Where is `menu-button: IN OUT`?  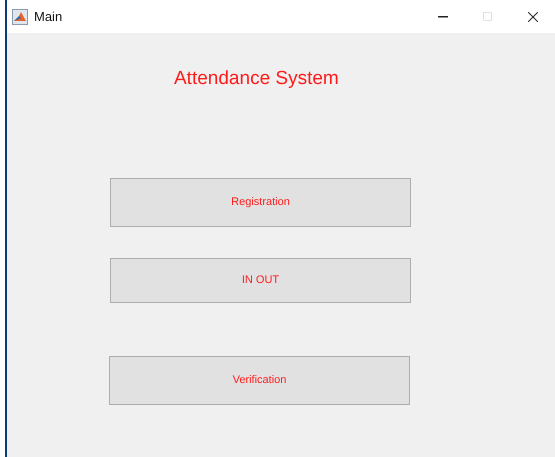
menu-button: IN OUT is located at coordinates (260, 280).